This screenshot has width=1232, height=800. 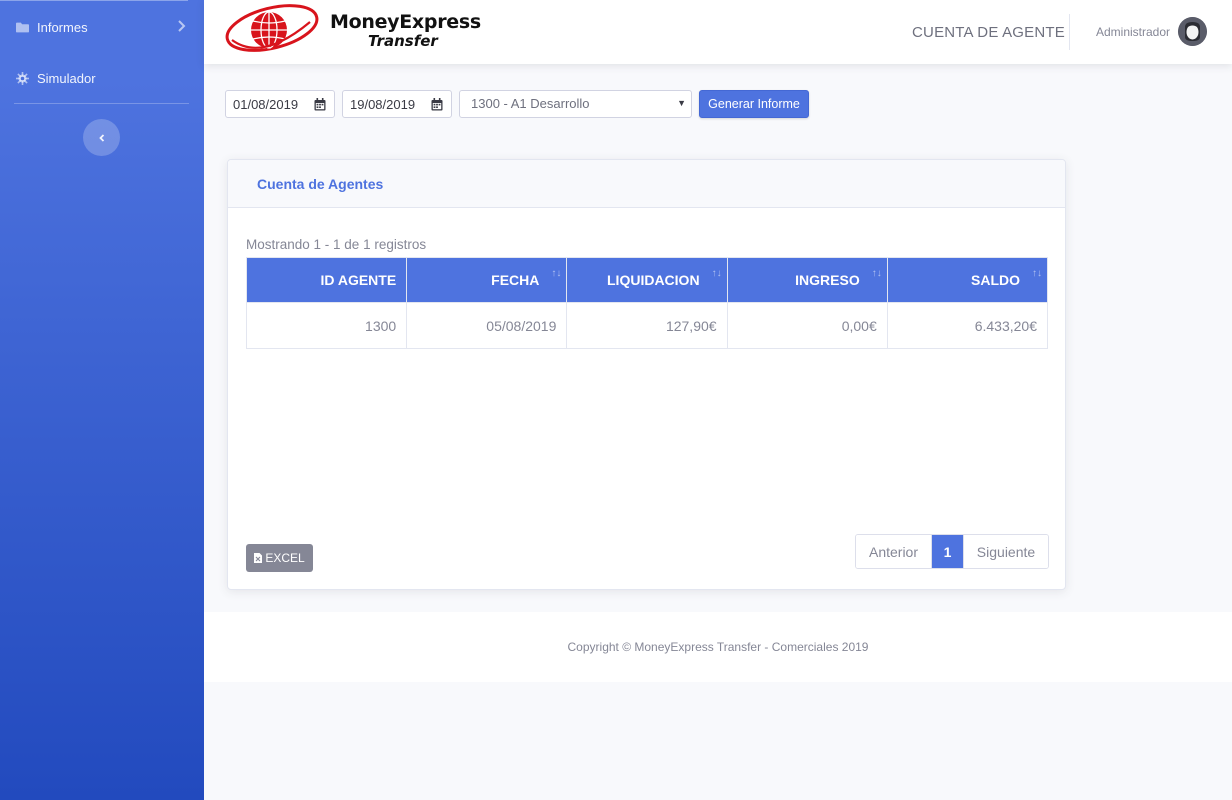 I want to click on globe-logo-icon, so click(x=272, y=28).